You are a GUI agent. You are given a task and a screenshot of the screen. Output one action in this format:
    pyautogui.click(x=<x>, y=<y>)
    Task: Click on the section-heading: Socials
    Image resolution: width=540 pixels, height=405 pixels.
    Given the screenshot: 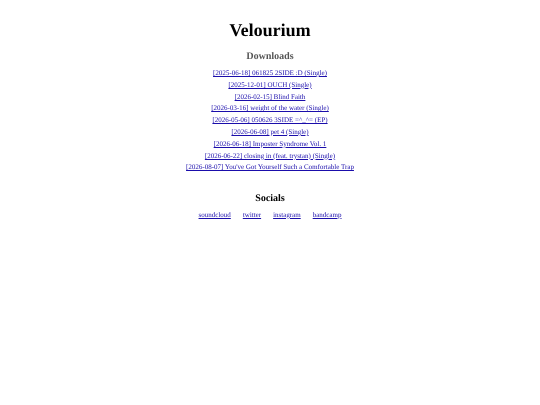 What is the action you would take?
    pyautogui.click(x=270, y=198)
    